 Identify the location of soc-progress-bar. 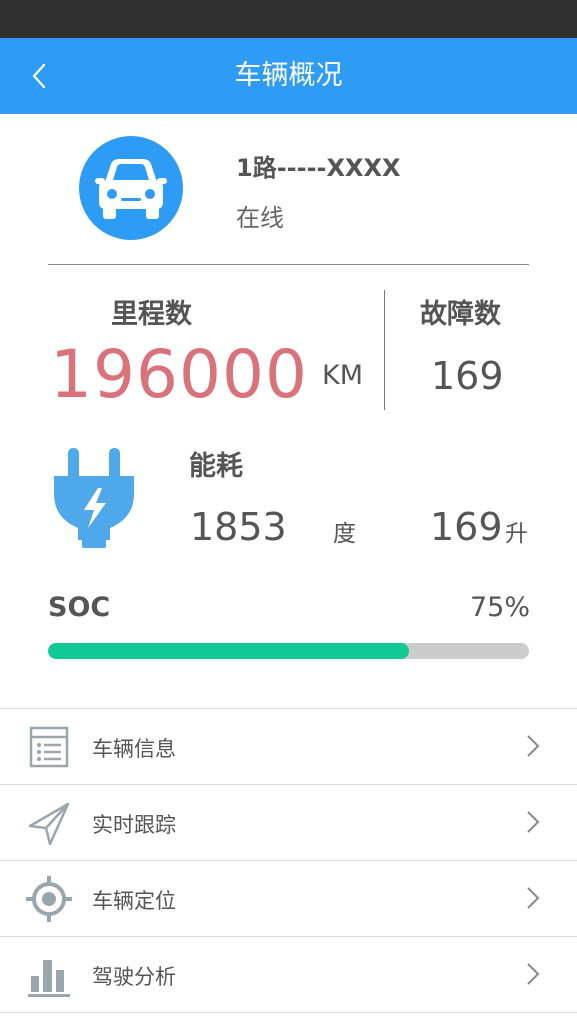
(288, 651).